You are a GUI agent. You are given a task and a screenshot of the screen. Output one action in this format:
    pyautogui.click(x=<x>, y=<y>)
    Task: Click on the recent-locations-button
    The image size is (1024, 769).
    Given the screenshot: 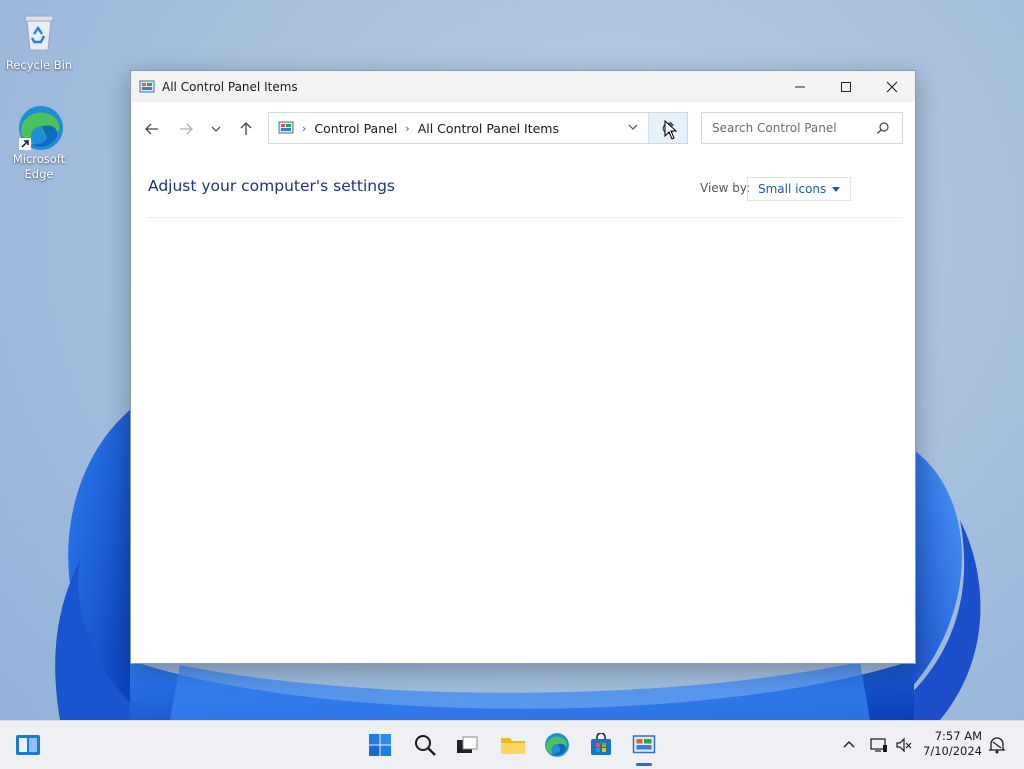 What is the action you would take?
    pyautogui.click(x=216, y=129)
    